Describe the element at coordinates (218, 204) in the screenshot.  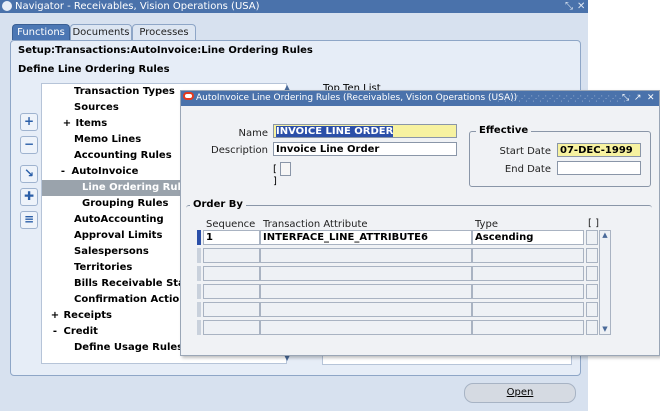
I see `order-by-title: Order By` at that location.